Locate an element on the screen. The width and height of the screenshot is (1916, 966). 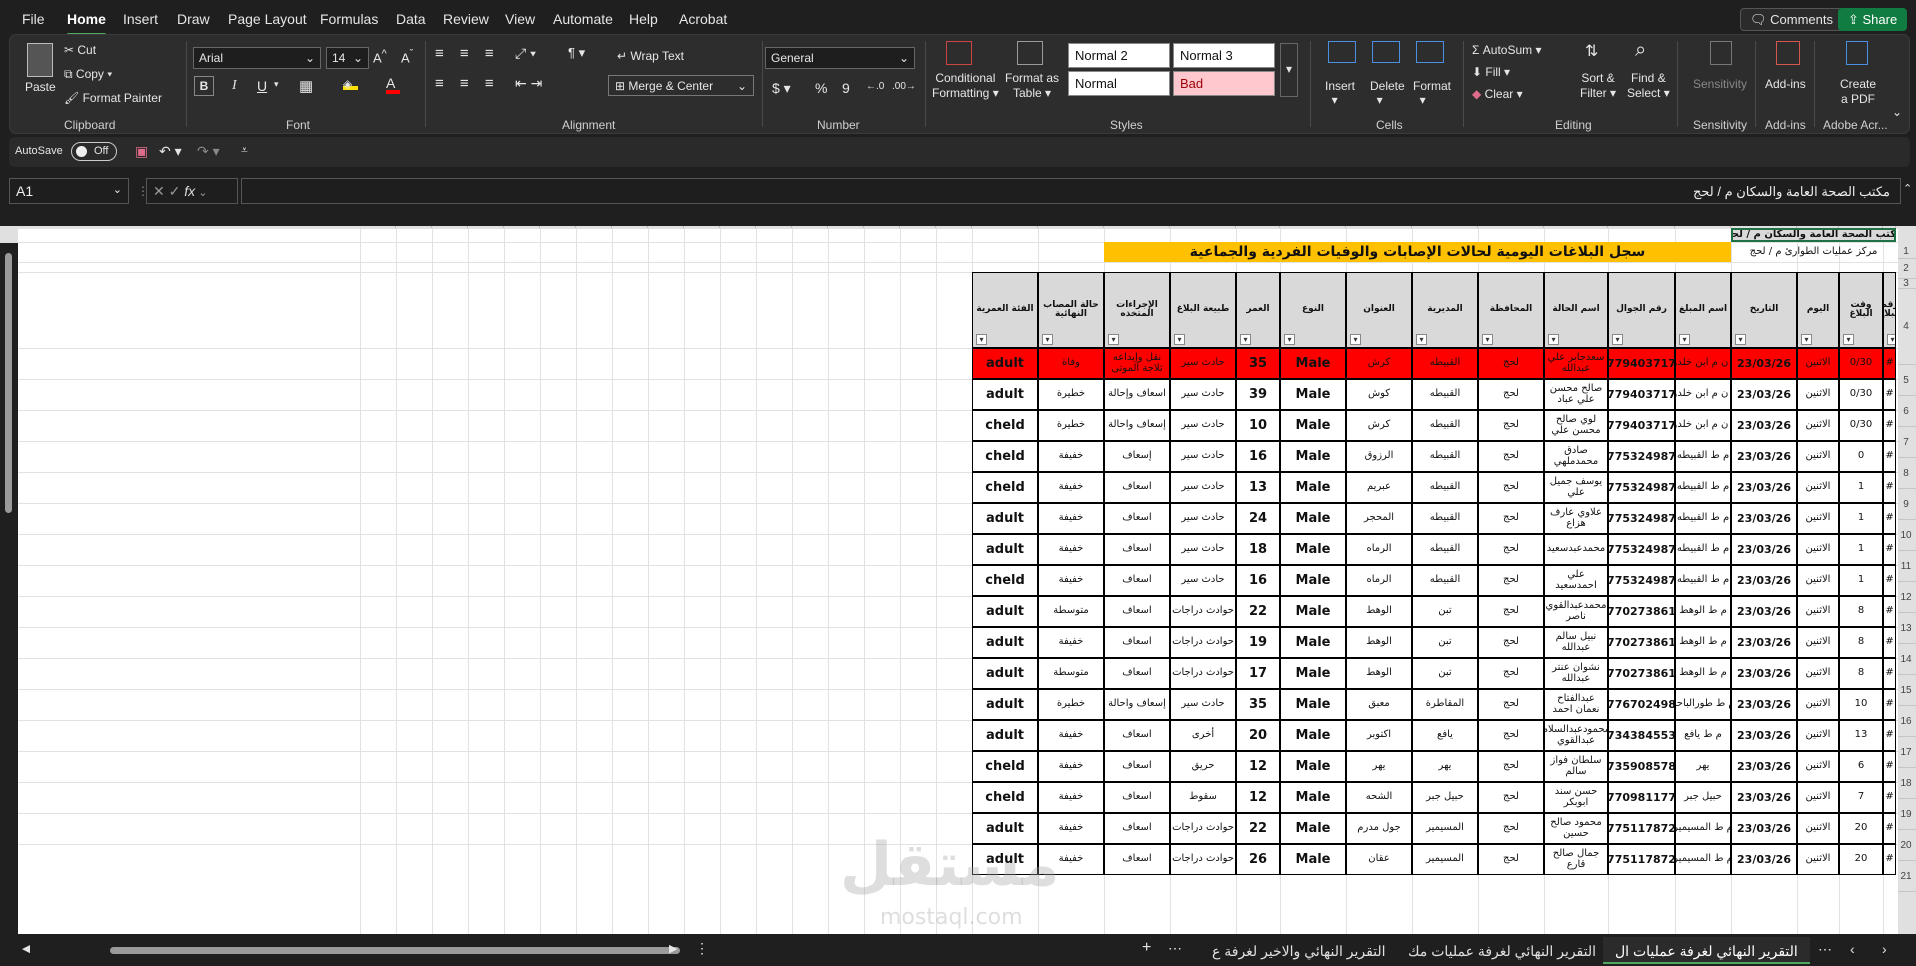
menu-draw: Draw is located at coordinates (193, 19).